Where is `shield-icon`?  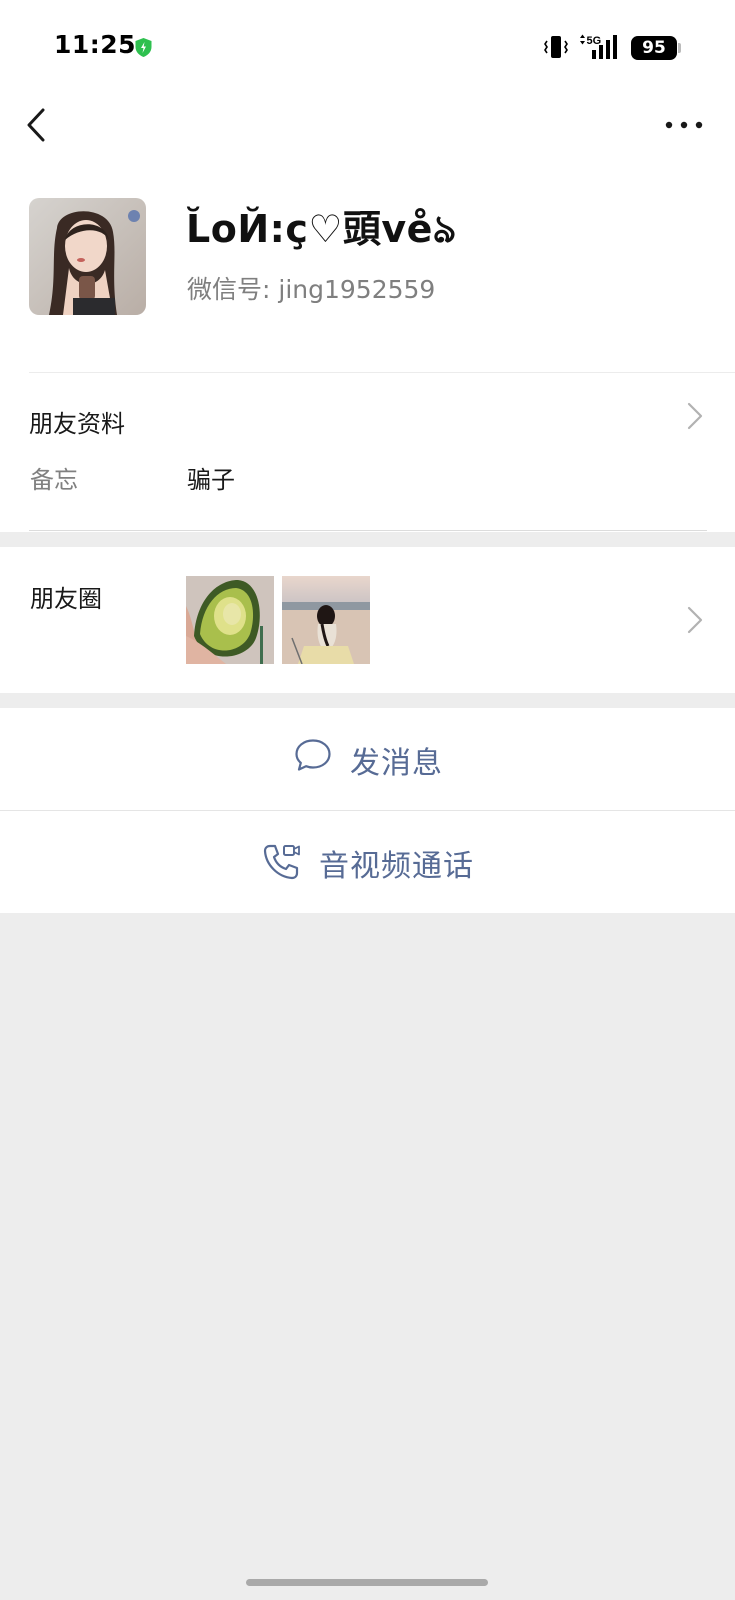 shield-icon is located at coordinates (143, 47).